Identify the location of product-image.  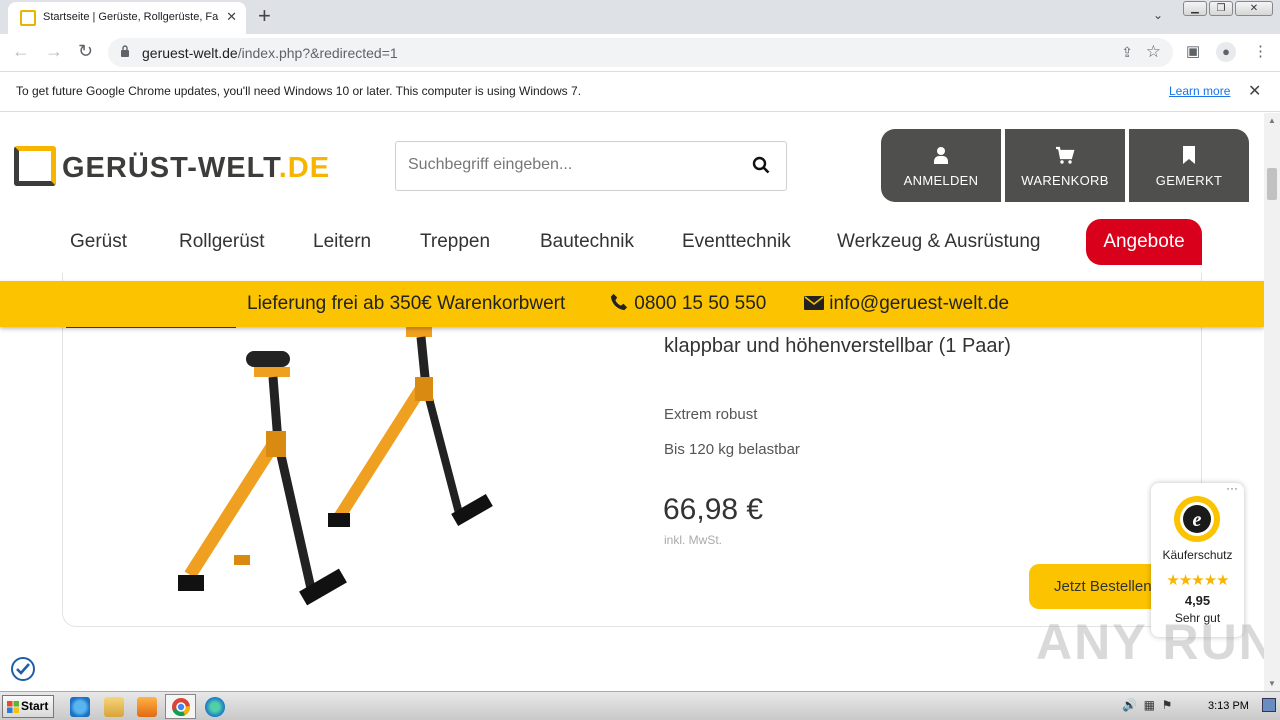
(335, 472).